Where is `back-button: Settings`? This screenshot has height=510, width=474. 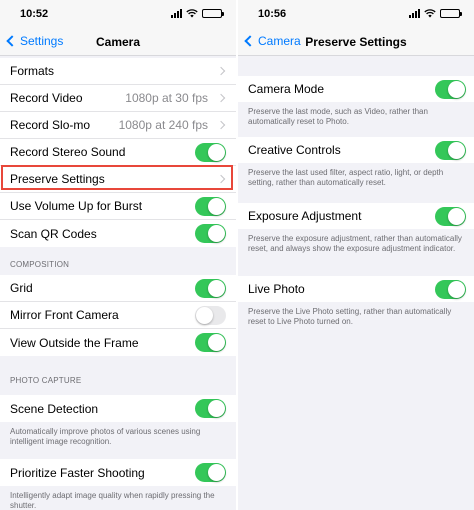 back-button: Settings is located at coordinates (34, 41).